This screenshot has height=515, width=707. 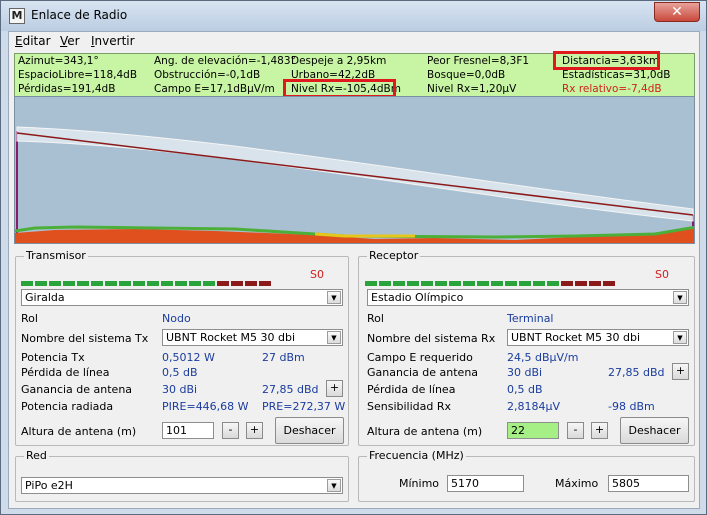 What do you see at coordinates (680, 371) in the screenshot?
I see `rx-gain-plus-button: +` at bounding box center [680, 371].